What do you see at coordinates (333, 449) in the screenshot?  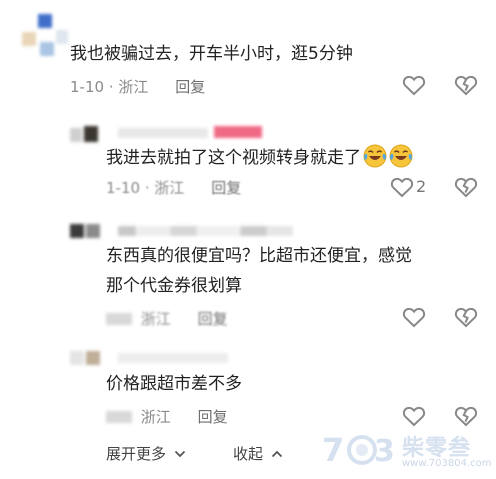 I see `svg-text: 7` at bounding box center [333, 449].